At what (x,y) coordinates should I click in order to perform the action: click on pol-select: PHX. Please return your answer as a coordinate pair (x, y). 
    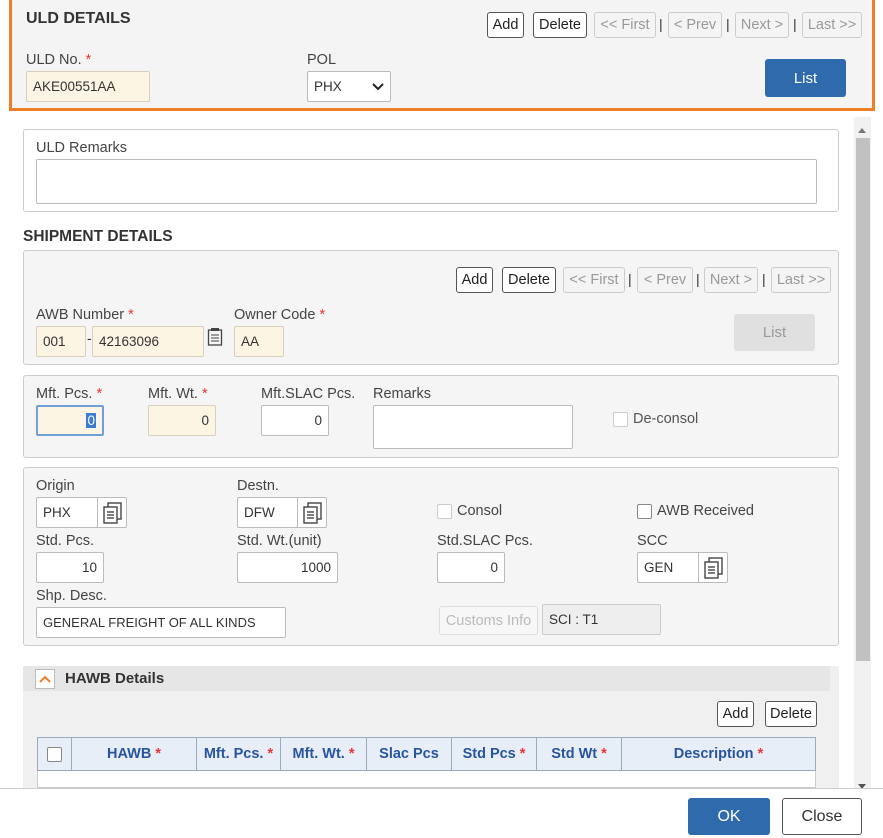
    Looking at the image, I should click on (349, 86).